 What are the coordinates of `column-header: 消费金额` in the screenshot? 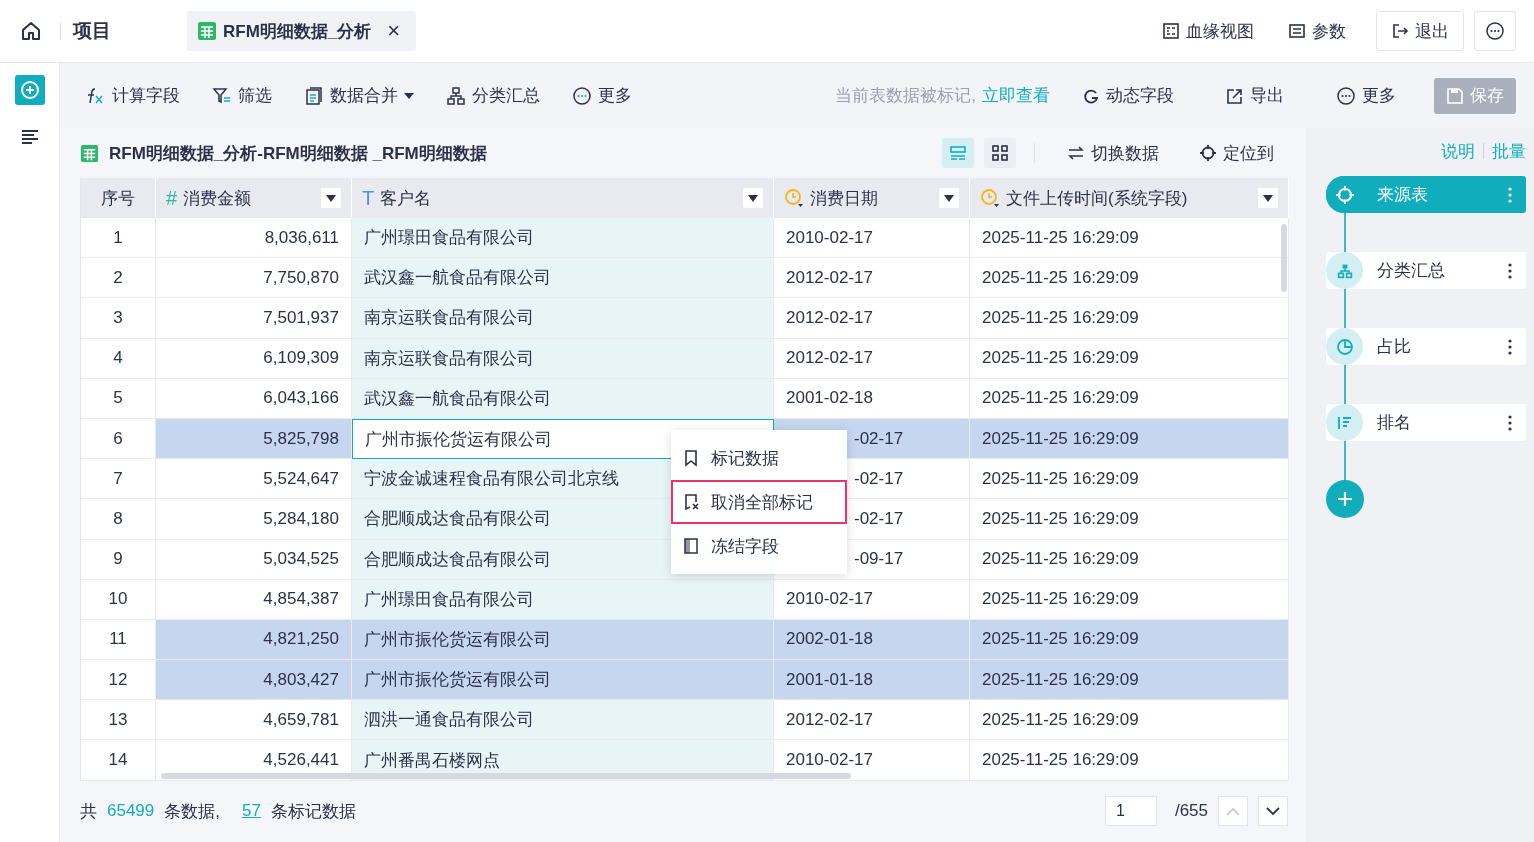 It's located at (217, 198).